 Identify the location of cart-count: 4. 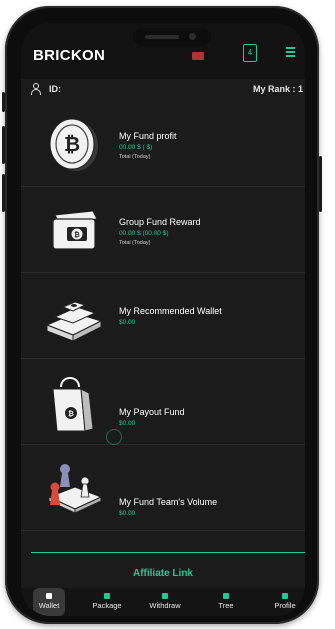
(250, 52).